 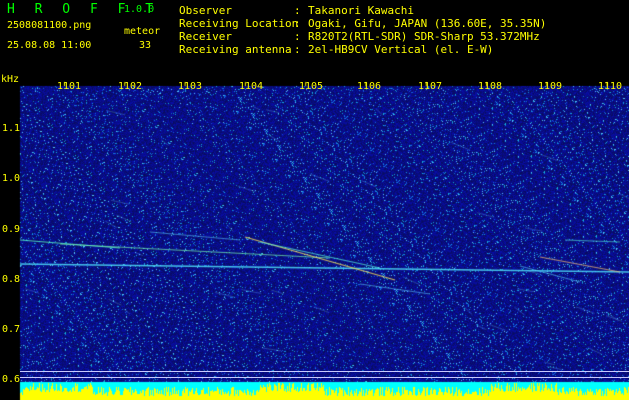 What do you see at coordinates (205, 10) in the screenshot?
I see `info-label: Observer` at bounding box center [205, 10].